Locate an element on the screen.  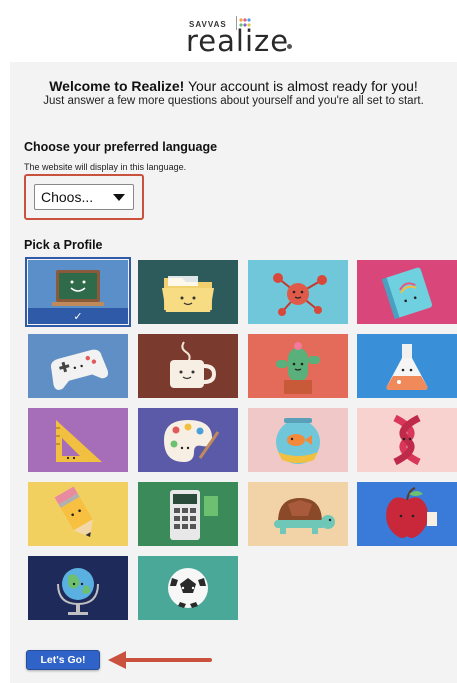
language-heading: Choose your preferred language is located at coordinates (121, 147).